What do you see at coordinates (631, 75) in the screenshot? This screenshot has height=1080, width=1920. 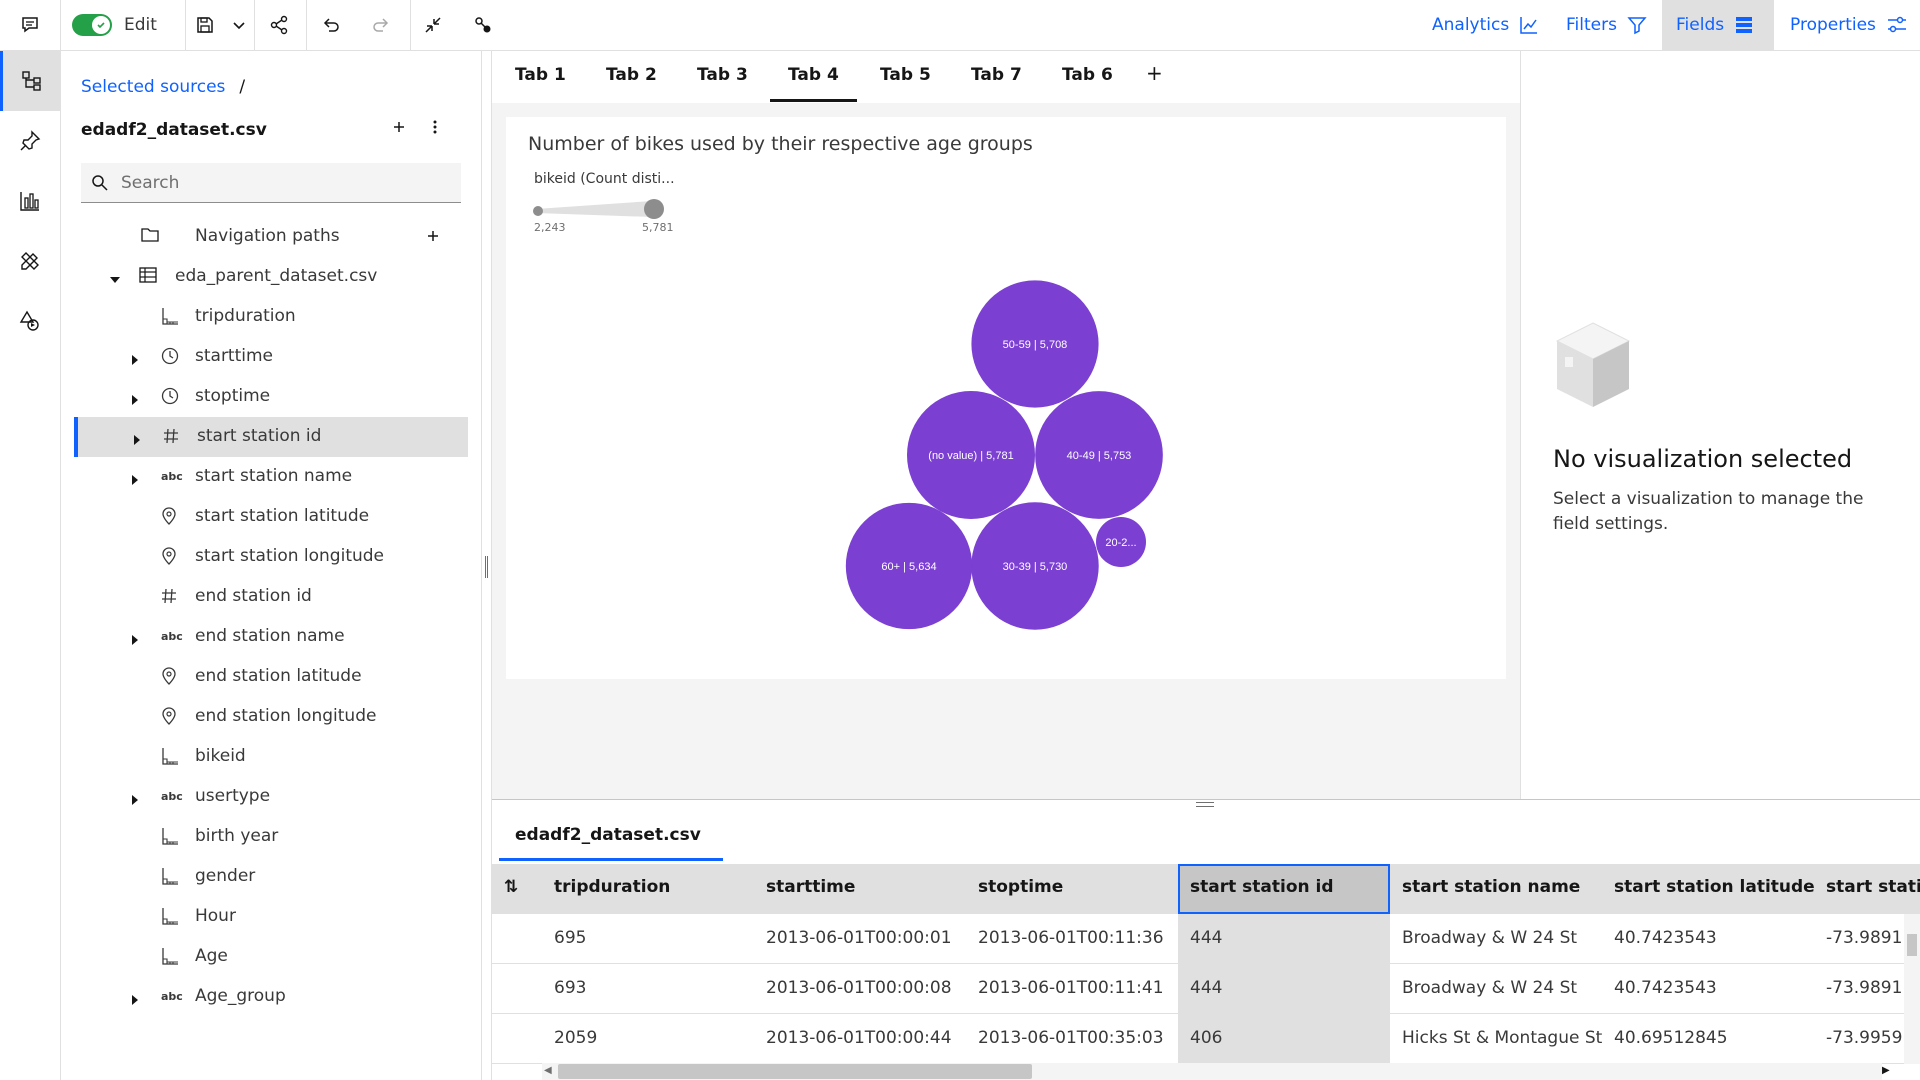 I see `dashboard-tab: Tab 2` at bounding box center [631, 75].